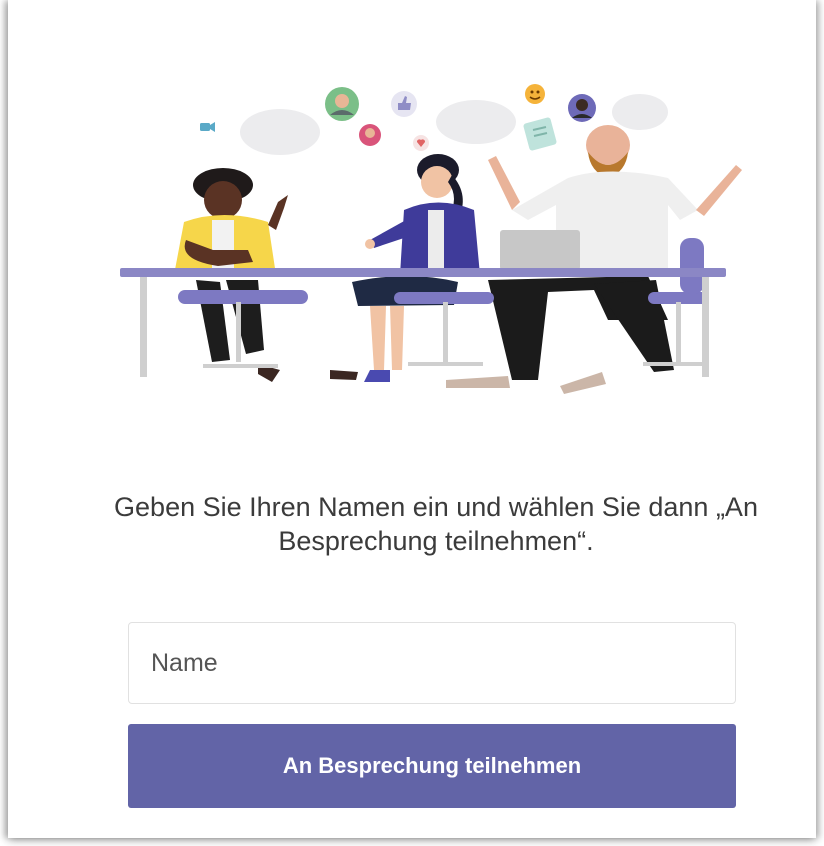 Image resolution: width=824 pixels, height=846 pixels. Describe the element at coordinates (207, 127) in the screenshot. I see `video-icon` at that location.